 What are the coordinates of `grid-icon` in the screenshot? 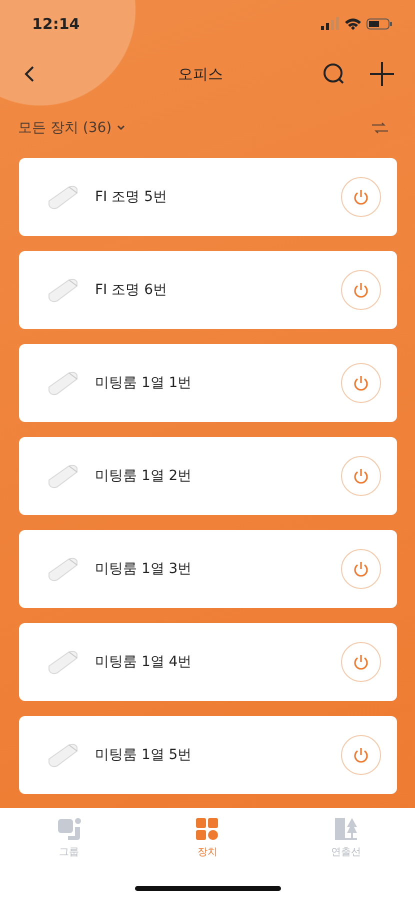 It's located at (207, 829).